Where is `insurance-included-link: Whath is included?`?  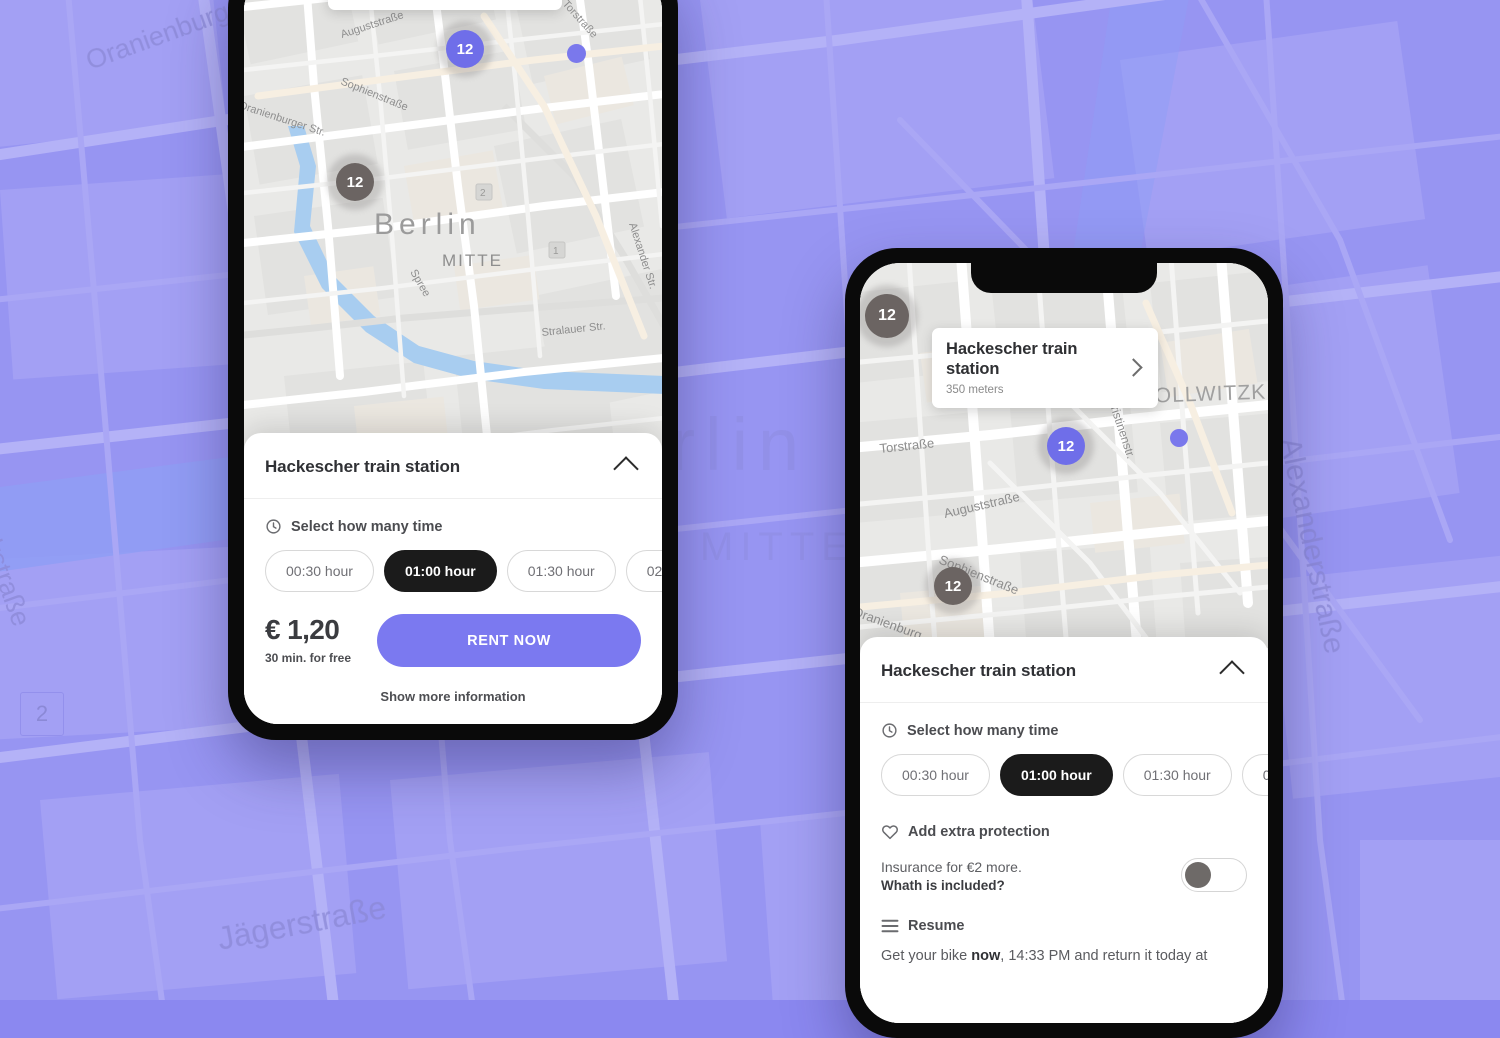
insurance-included-link: Whath is included? is located at coordinates (1031, 885).